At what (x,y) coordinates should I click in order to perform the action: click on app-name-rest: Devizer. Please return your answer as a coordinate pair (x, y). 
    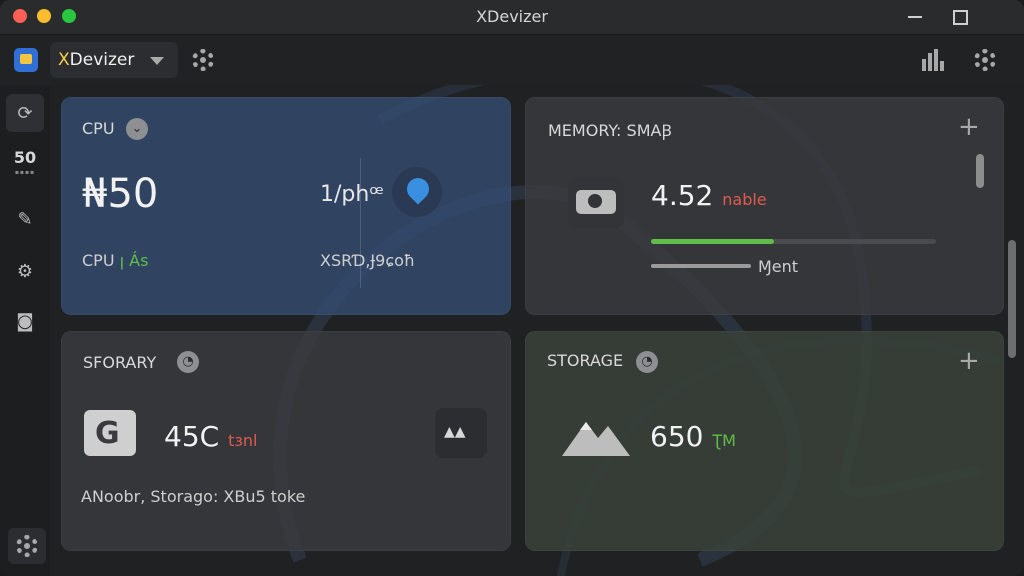
    Looking at the image, I should click on (102, 60).